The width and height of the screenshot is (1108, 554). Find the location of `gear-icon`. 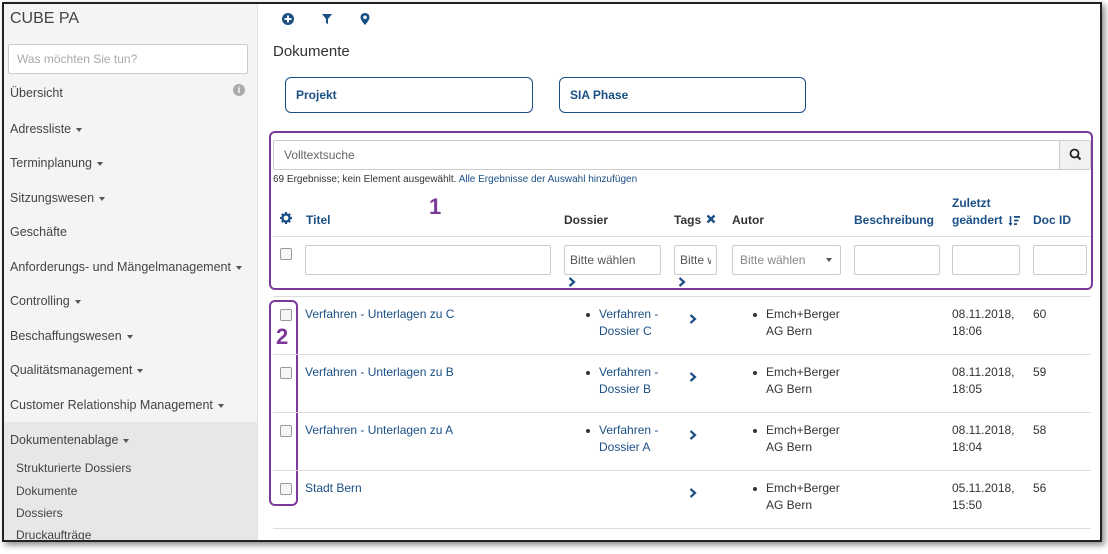

gear-icon is located at coordinates (286, 218).